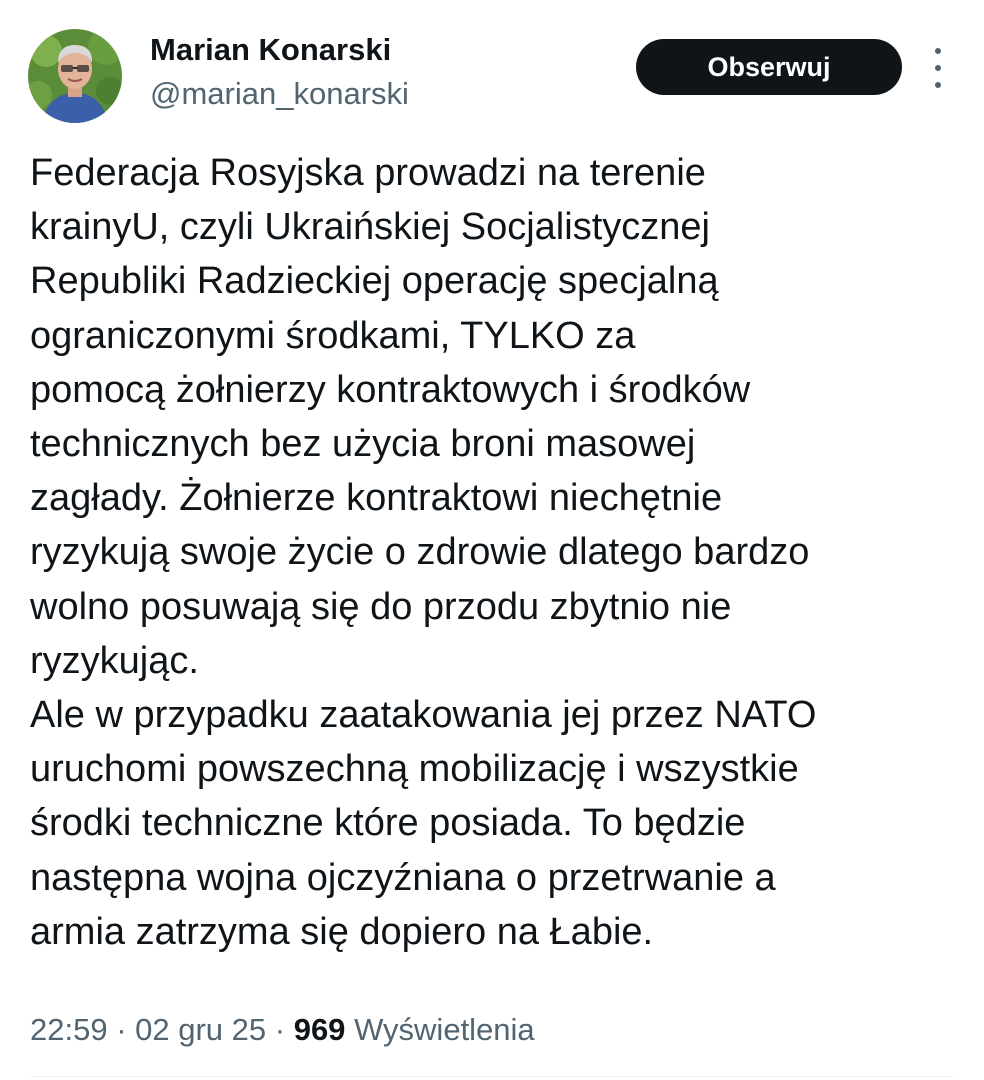 Image resolution: width=984 pixels, height=1080 pixels. Describe the element at coordinates (381, 606) in the screenshot. I see `tweet-text-line: wolno posuwają się do przodu zbytnio nie` at that location.